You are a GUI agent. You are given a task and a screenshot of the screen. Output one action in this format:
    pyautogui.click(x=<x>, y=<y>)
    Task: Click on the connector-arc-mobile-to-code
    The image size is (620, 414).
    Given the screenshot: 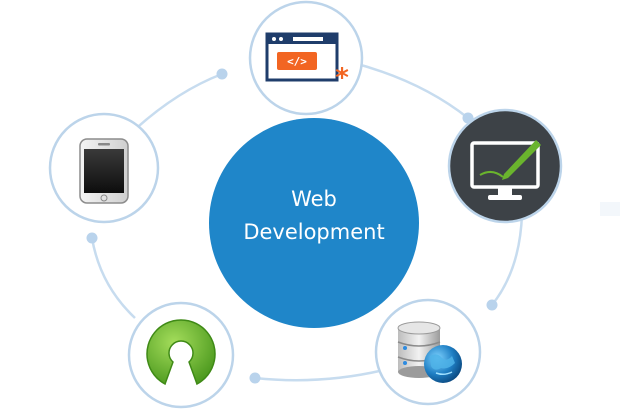 What is the action you would take?
    pyautogui.click(x=176, y=103)
    